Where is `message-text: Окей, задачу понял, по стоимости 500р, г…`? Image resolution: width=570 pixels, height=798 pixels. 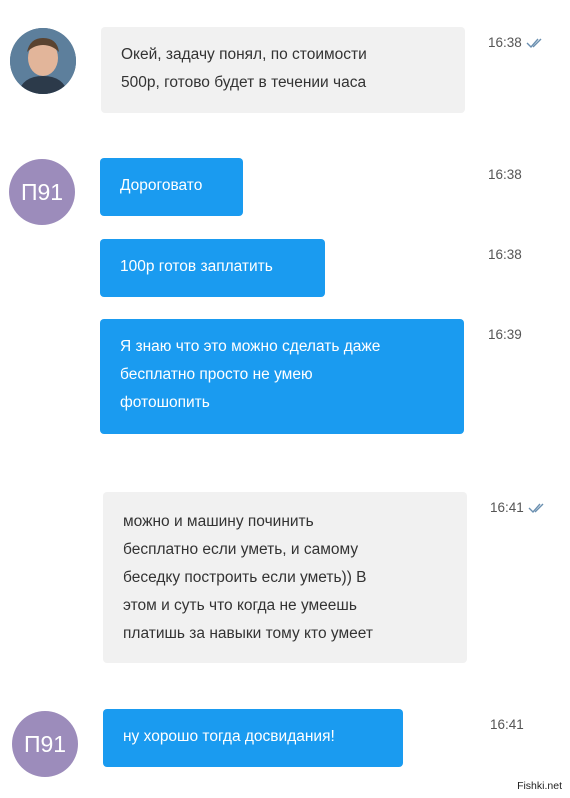 message-text: Окей, задачу понял, по стоимости 500р, г… is located at coordinates (244, 68).